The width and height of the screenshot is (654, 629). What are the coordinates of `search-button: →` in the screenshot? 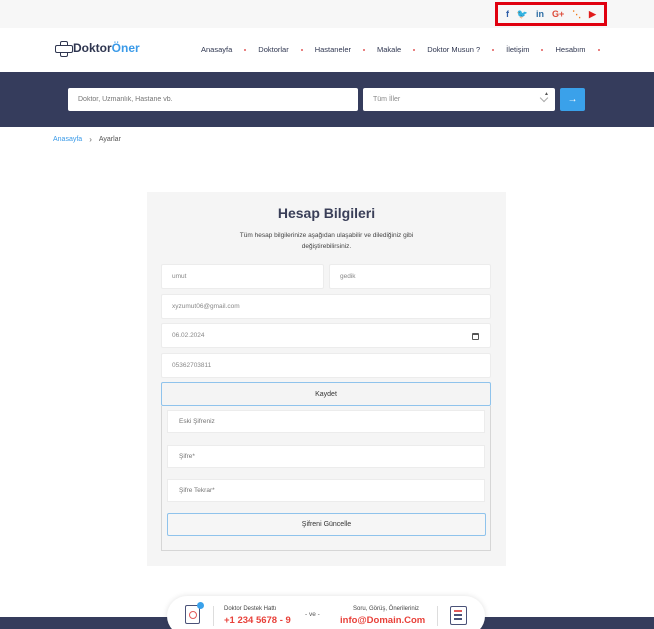 It's located at (572, 99).